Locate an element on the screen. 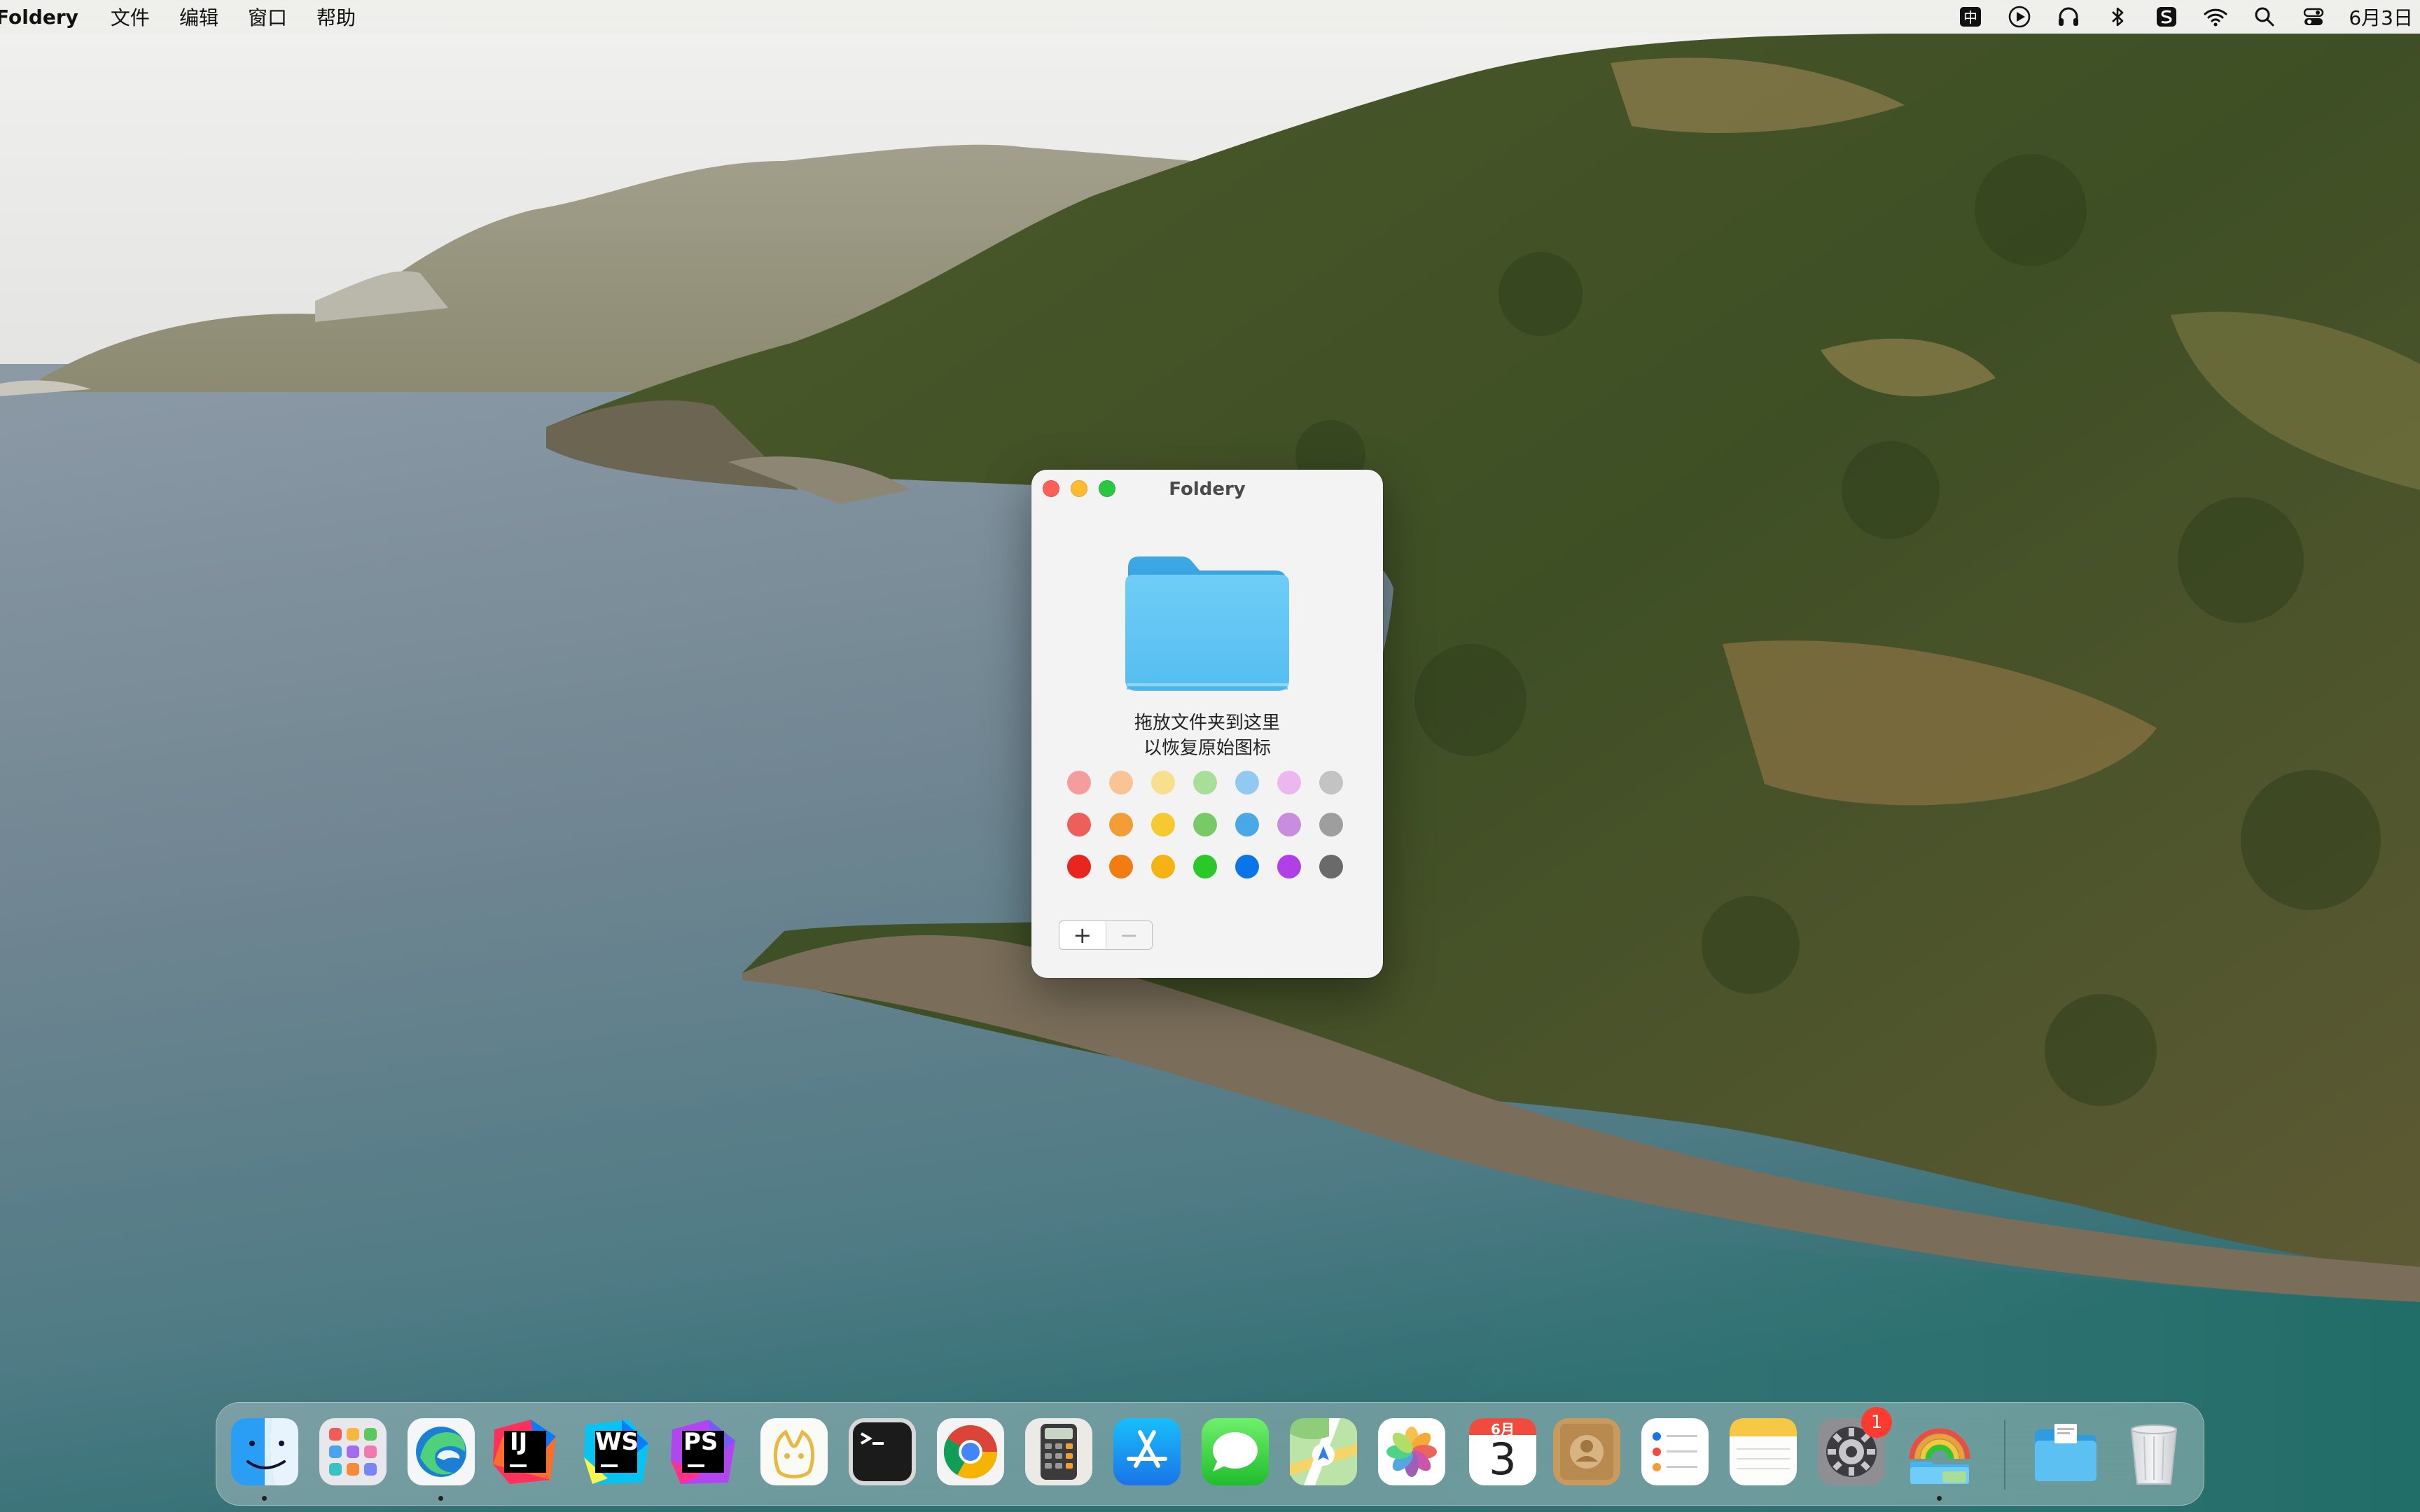  phpstorm-label: PS is located at coordinates (700, 1442).